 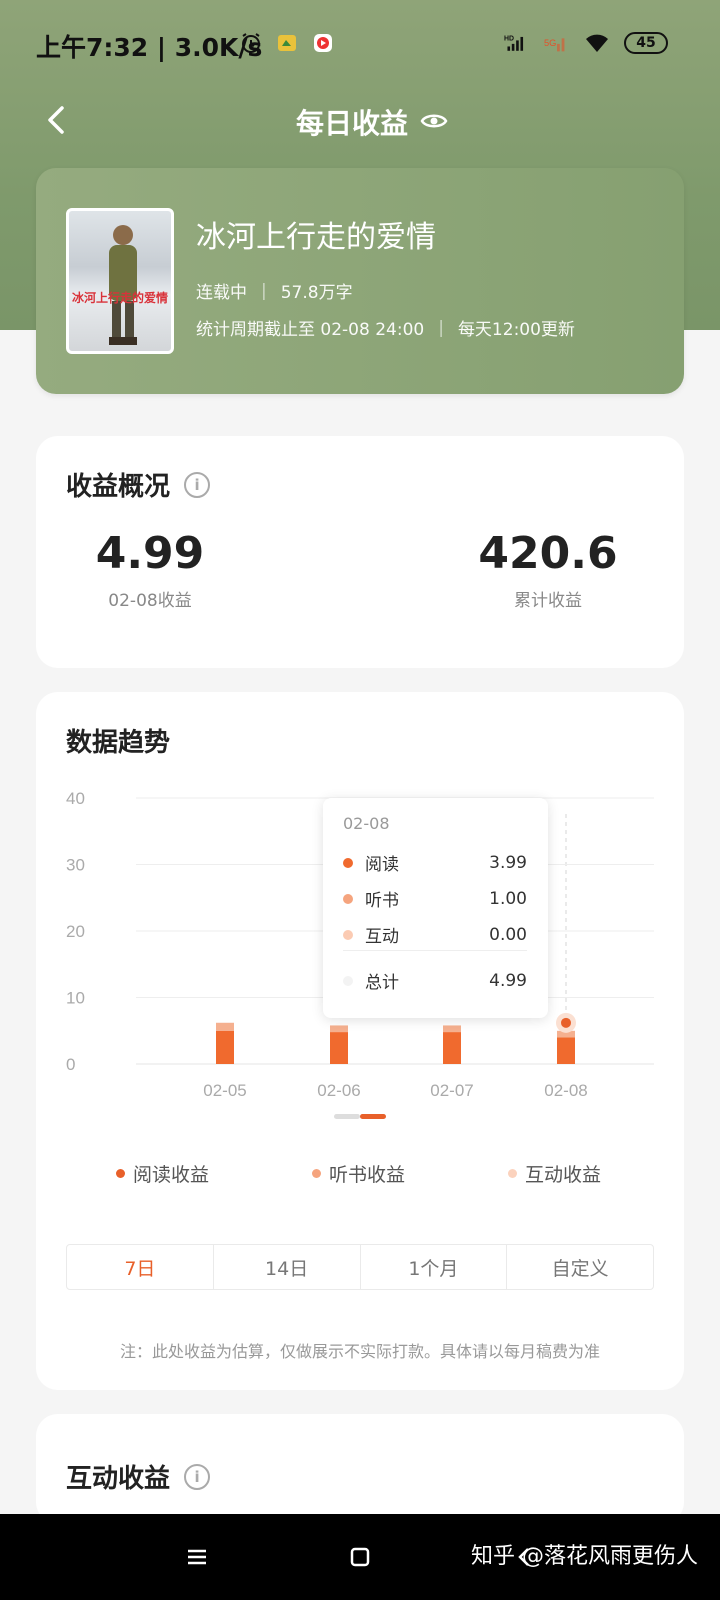 What do you see at coordinates (347, 1116) in the screenshot?
I see `scroll-track` at bounding box center [347, 1116].